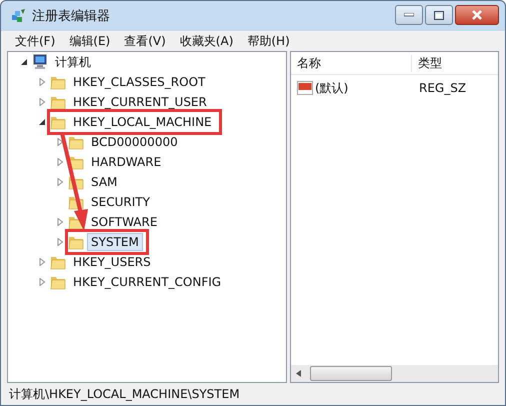  I want to click on tree-item: HKEY_LOCAL_MACHINE, so click(142, 122).